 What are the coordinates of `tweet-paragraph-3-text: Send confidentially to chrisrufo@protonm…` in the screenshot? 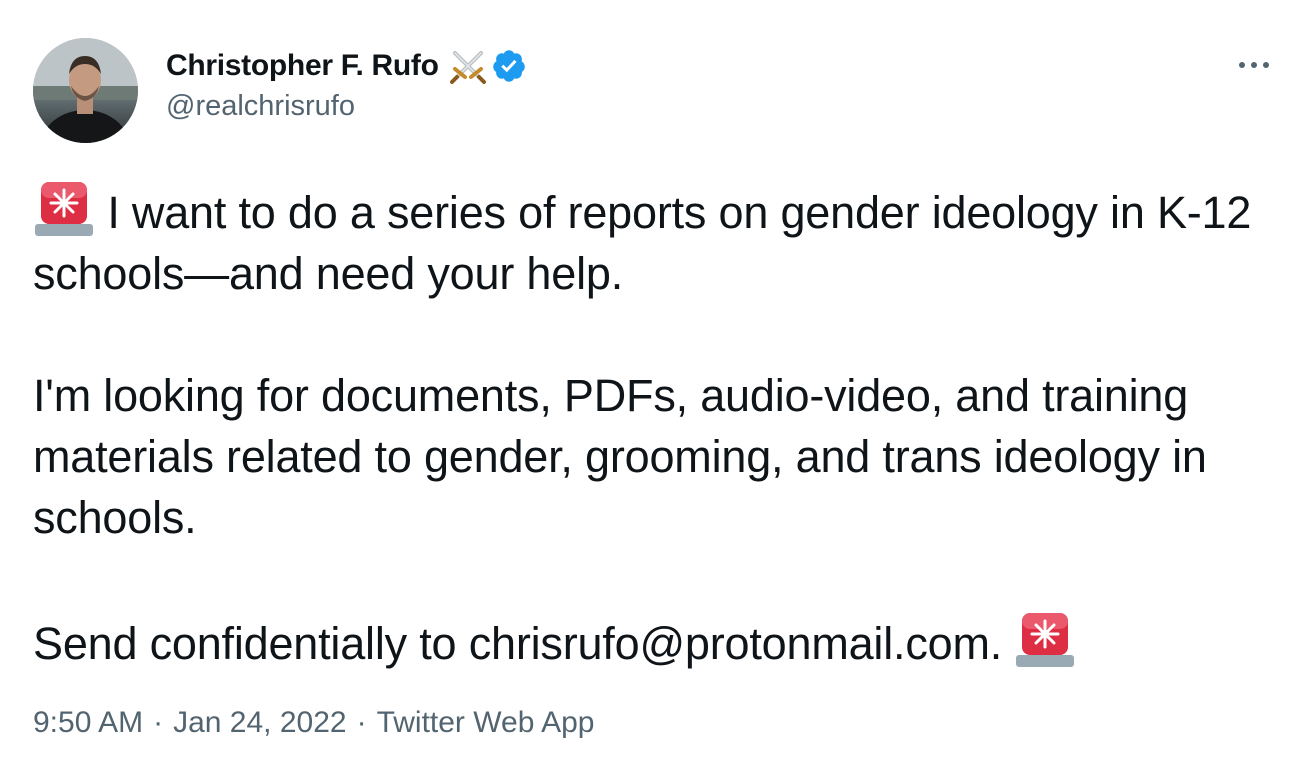 It's located at (518, 643).